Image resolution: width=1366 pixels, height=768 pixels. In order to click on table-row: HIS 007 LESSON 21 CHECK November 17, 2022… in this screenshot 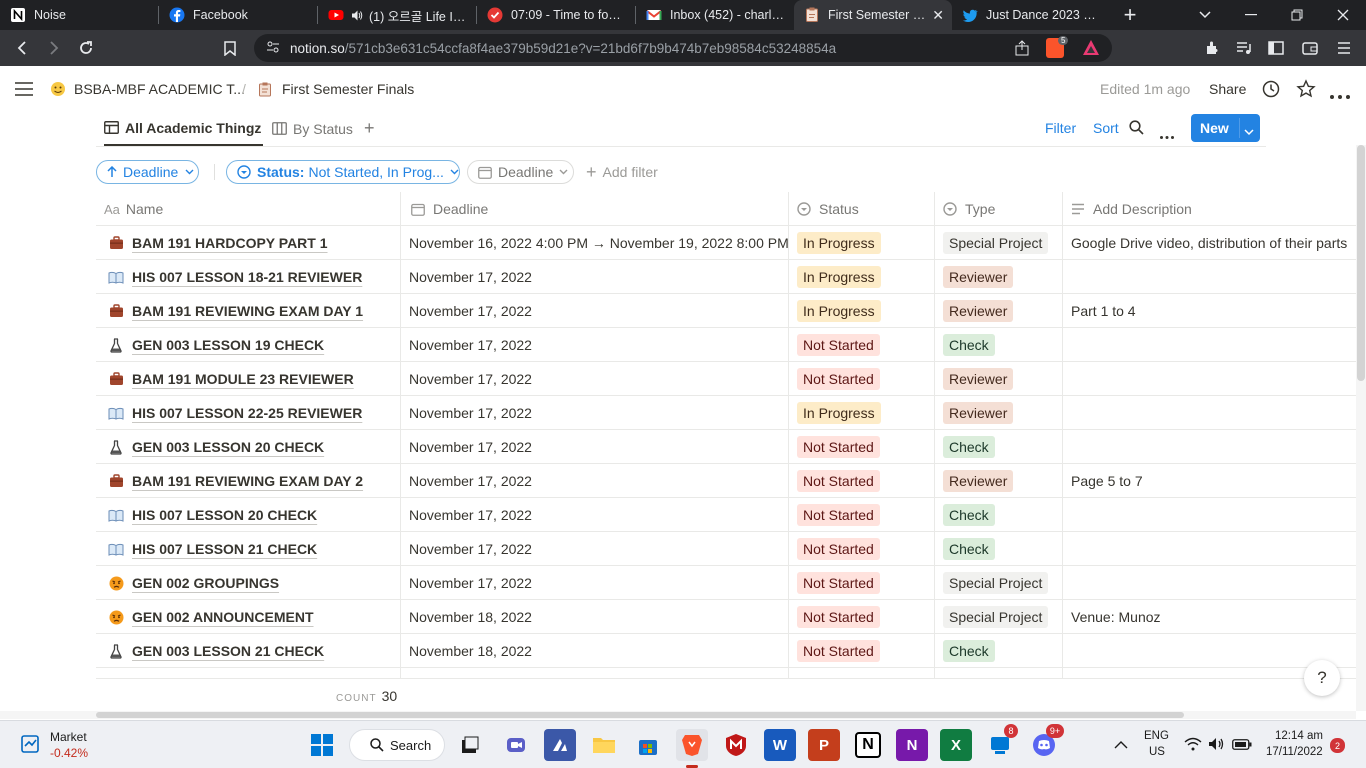, I will do `click(726, 549)`.